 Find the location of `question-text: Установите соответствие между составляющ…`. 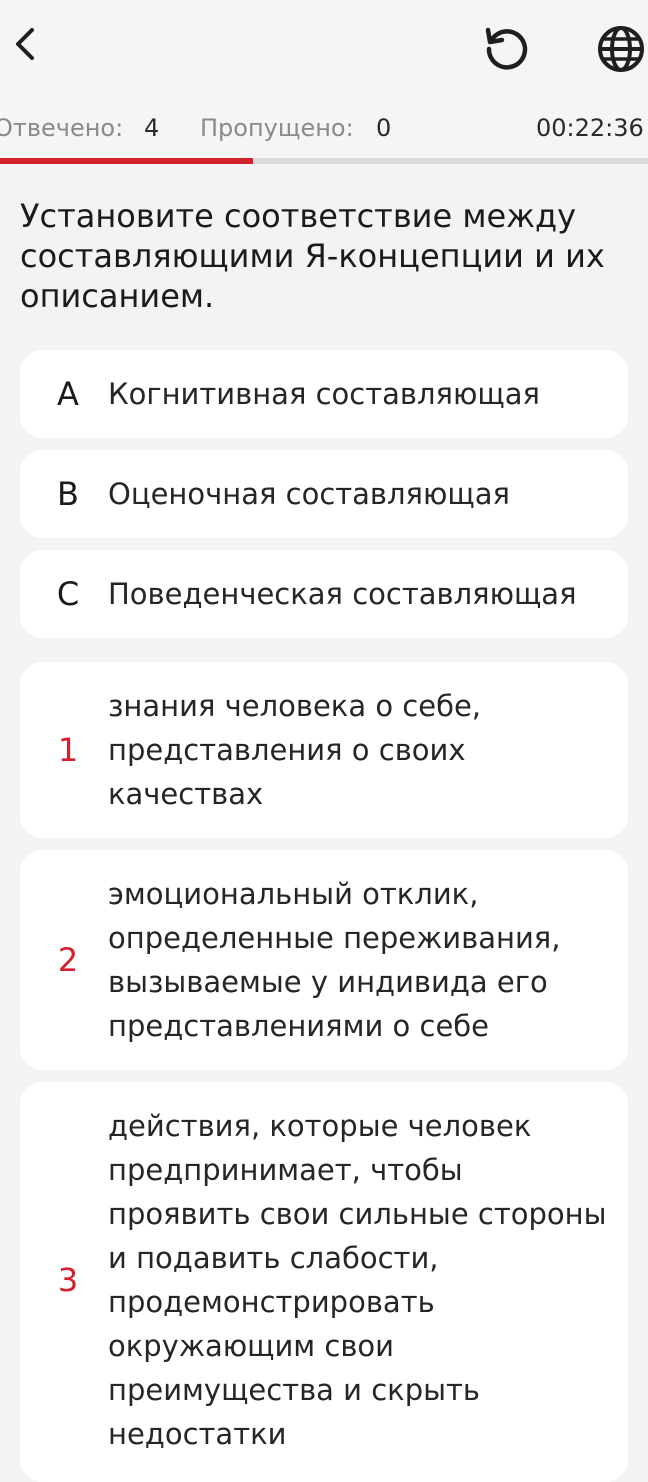

question-text: Установите соответствие между составляющ… is located at coordinates (312, 256).